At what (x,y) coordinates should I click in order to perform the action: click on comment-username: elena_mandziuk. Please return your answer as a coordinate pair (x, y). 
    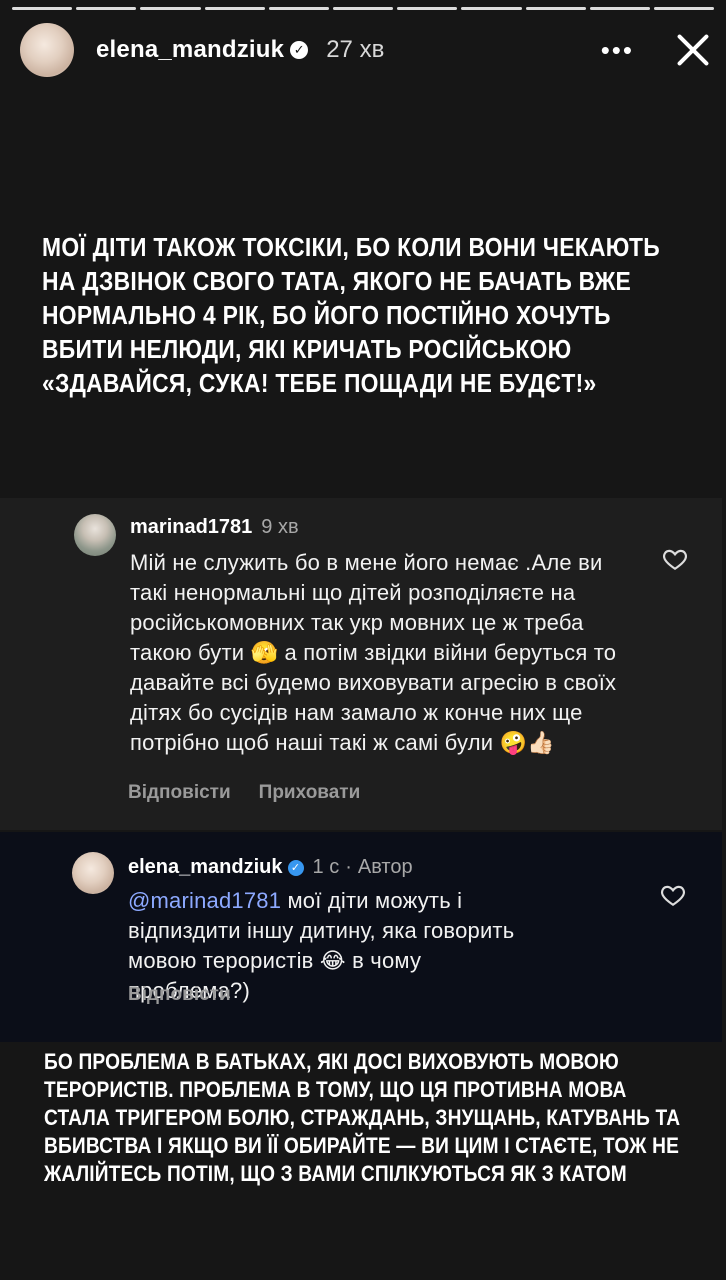
    Looking at the image, I should click on (205, 867).